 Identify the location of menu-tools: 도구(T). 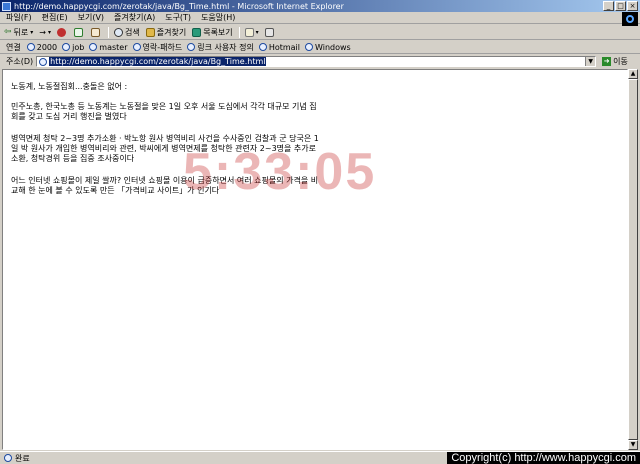
(178, 17).